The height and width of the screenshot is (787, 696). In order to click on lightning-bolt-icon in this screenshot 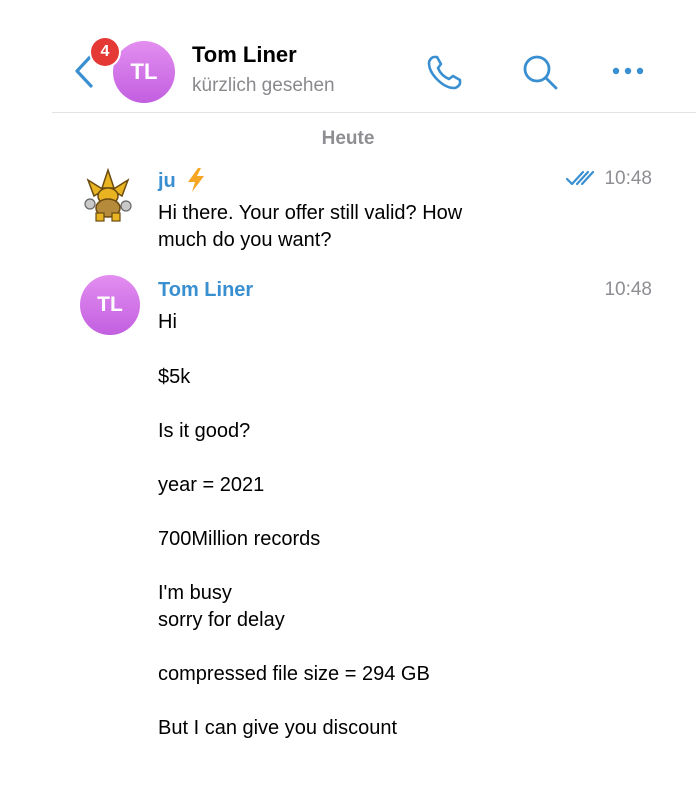, I will do `click(196, 180)`.